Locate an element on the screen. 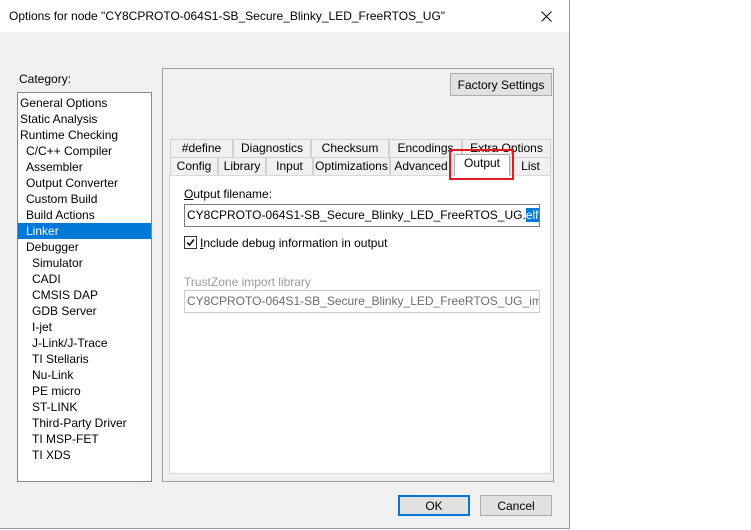 This screenshot has height=530, width=751. category-item-simulator: Simulator is located at coordinates (84, 263).